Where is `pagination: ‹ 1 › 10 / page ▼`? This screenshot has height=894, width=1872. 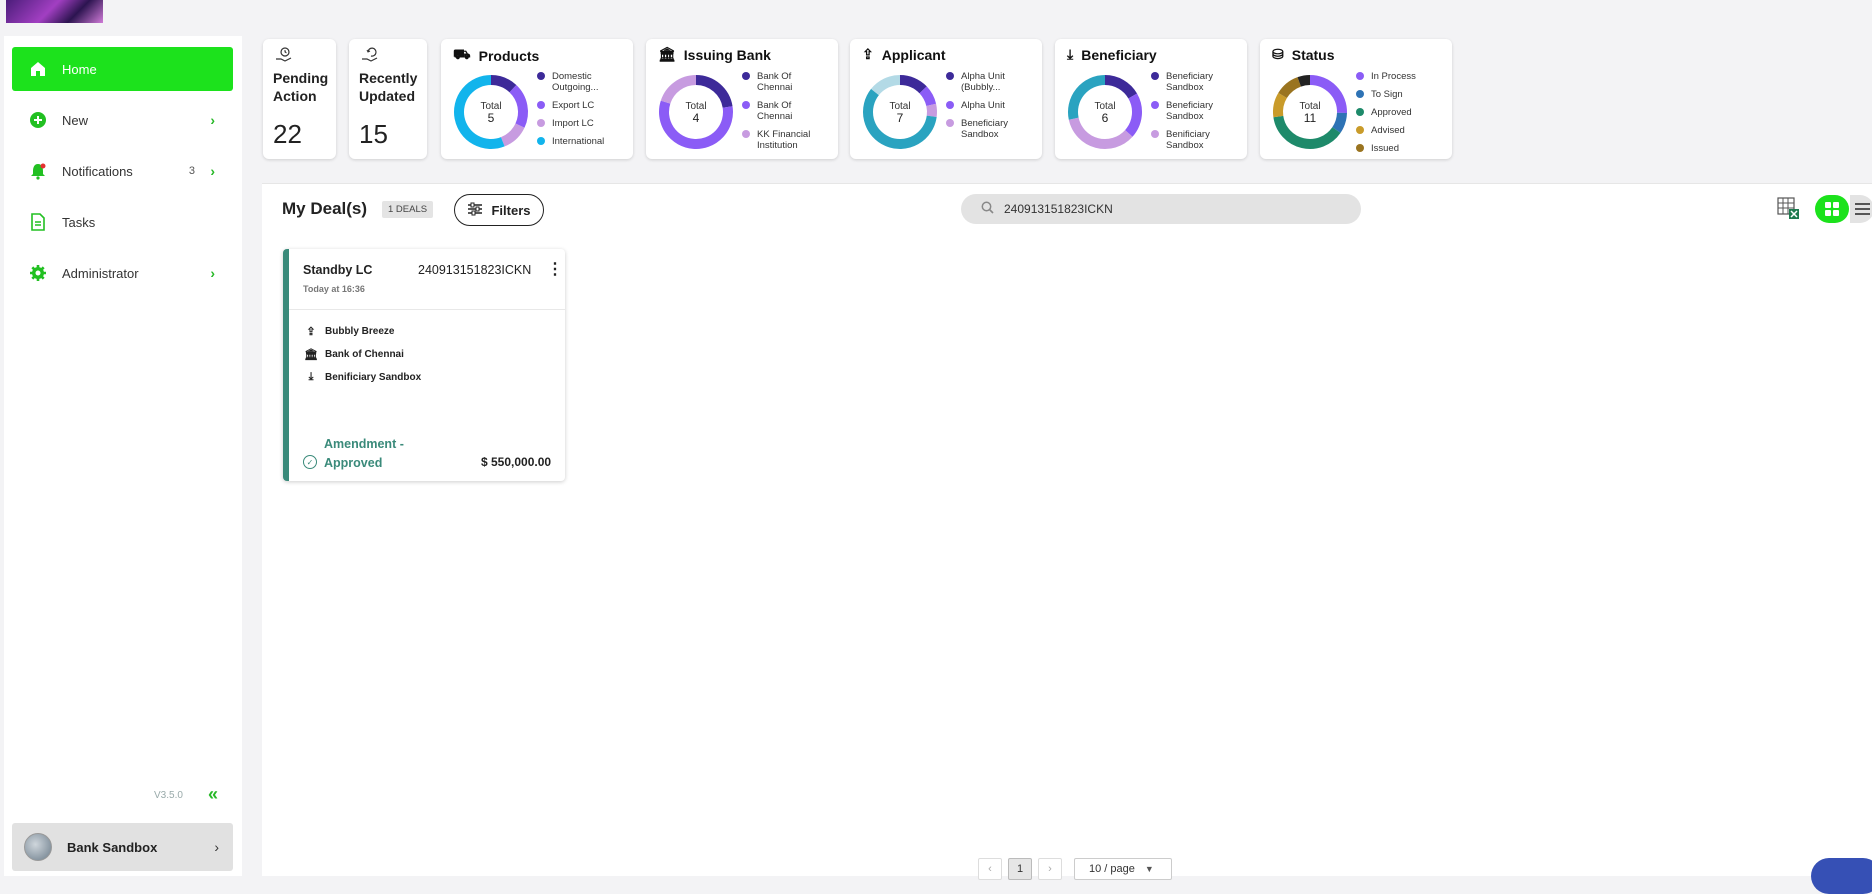 pagination: ‹ 1 › 10 / page ▼ is located at coordinates (1075, 869).